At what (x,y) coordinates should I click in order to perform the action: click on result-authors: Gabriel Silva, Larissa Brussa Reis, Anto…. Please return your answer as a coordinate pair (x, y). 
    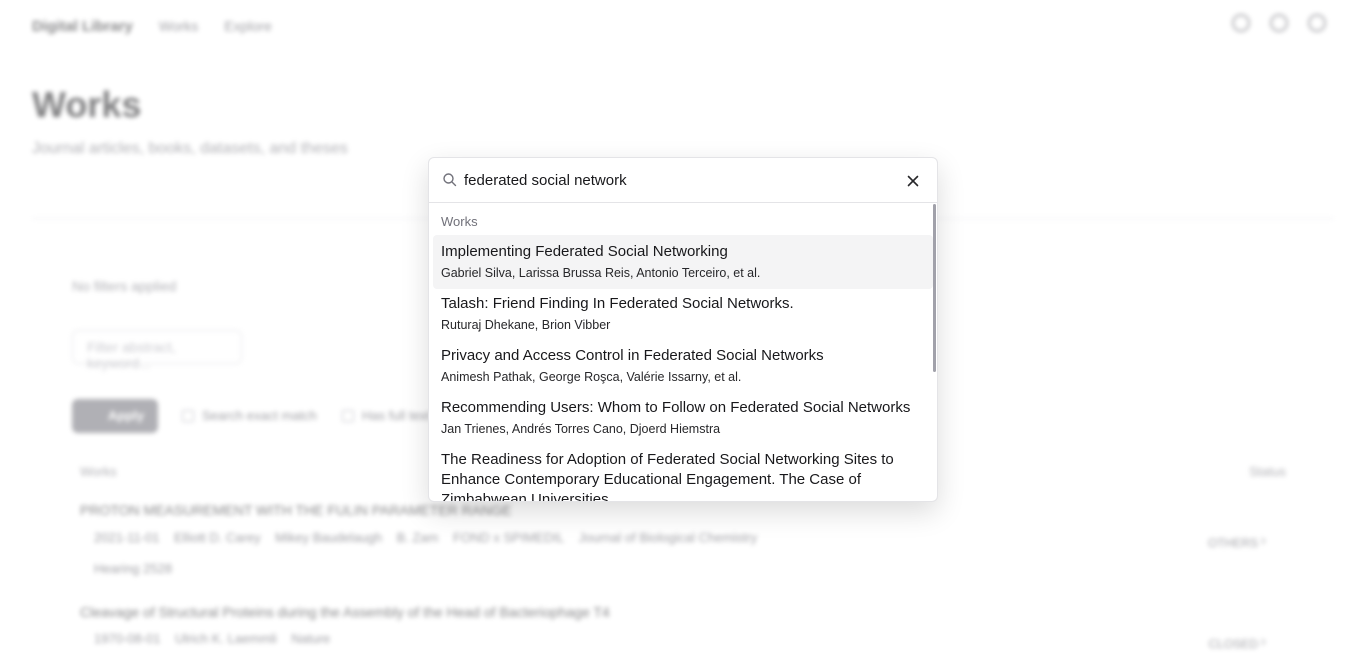
    Looking at the image, I should click on (601, 273).